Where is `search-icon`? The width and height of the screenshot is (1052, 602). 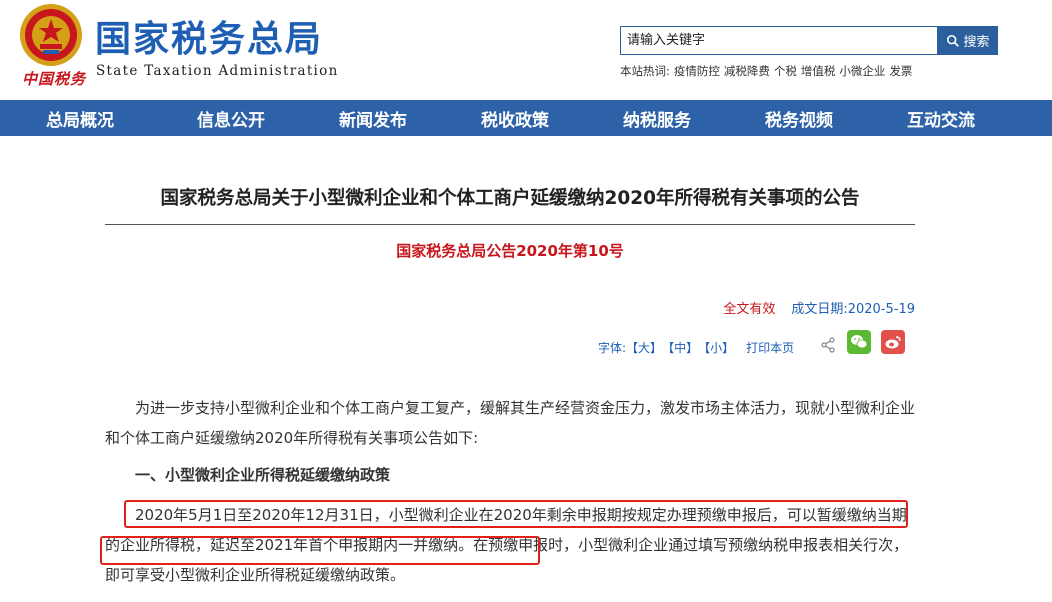
search-icon is located at coordinates (953, 40).